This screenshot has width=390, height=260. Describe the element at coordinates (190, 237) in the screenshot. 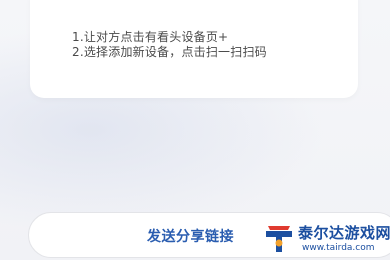

I see `send-share-link-label: 发送分享链接` at that location.